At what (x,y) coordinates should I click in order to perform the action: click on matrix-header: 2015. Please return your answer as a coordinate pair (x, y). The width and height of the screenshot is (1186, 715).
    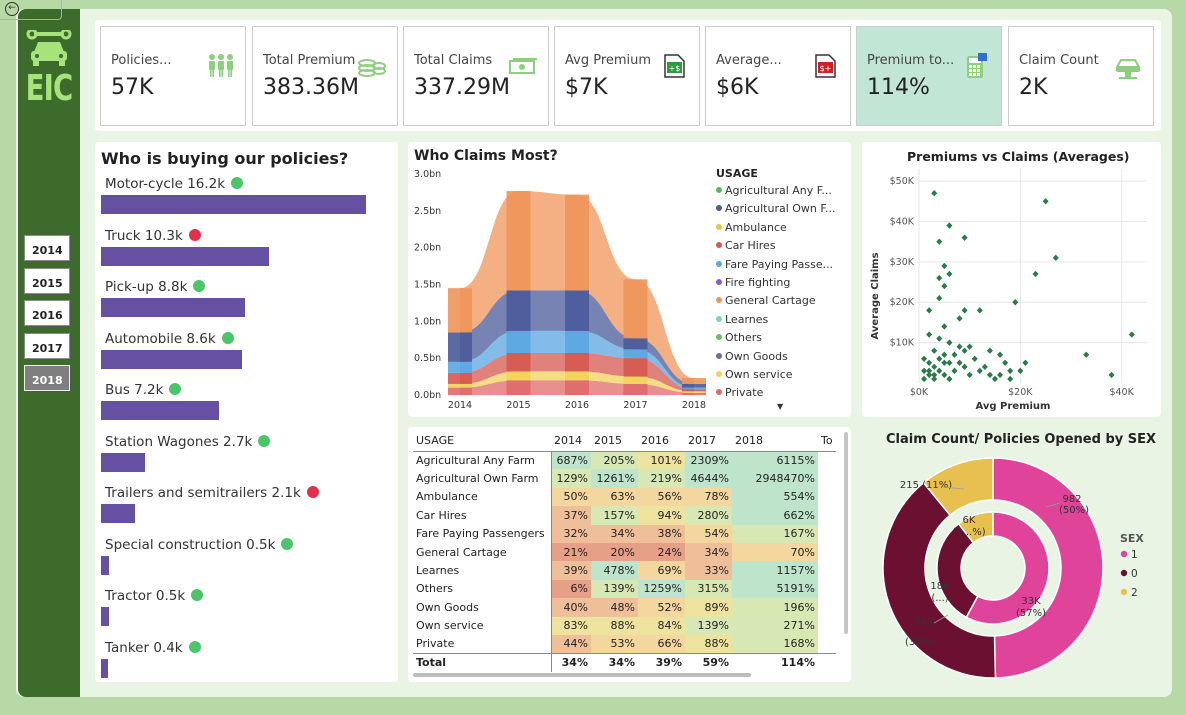
    Looking at the image, I should click on (614, 441).